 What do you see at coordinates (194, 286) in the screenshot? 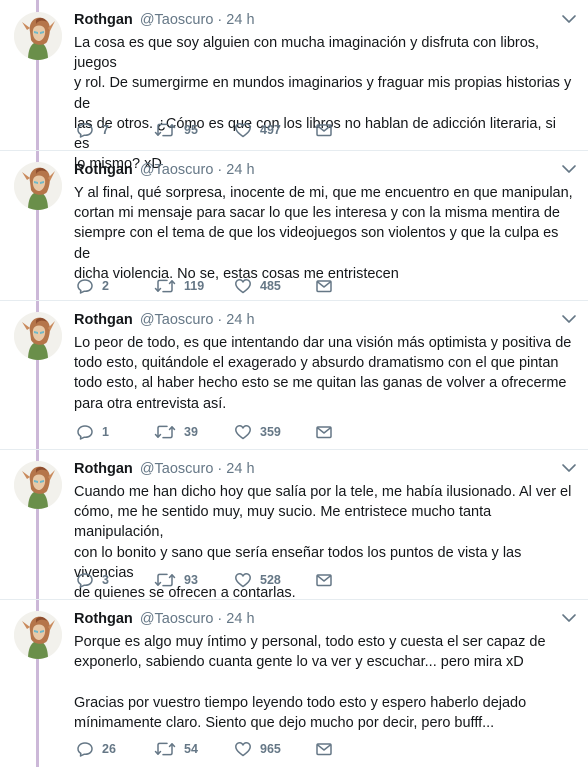
I see `retweet-count: 119` at bounding box center [194, 286].